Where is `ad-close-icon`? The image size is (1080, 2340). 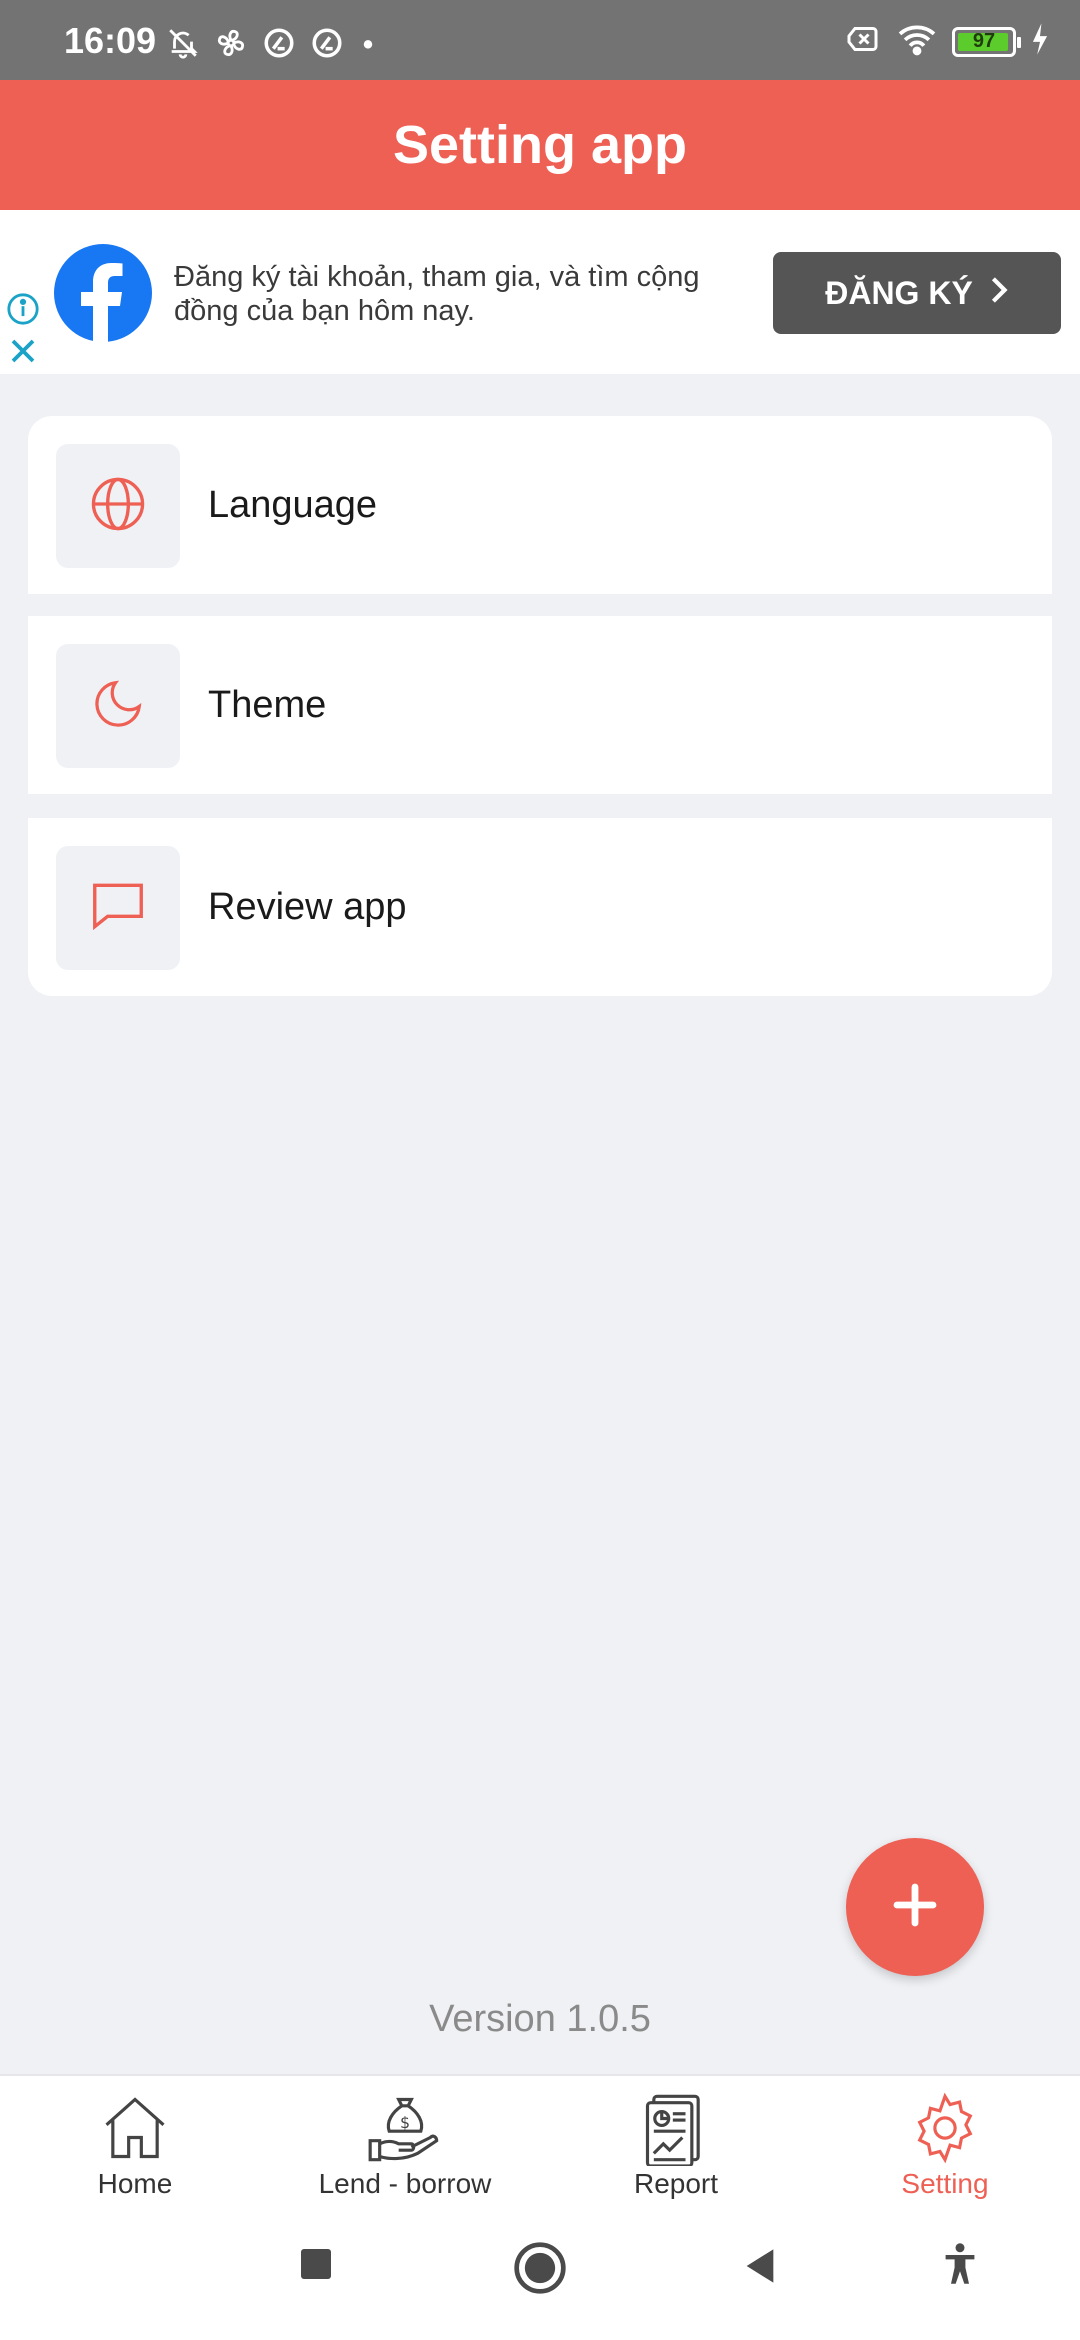 ad-close-icon is located at coordinates (23, 353).